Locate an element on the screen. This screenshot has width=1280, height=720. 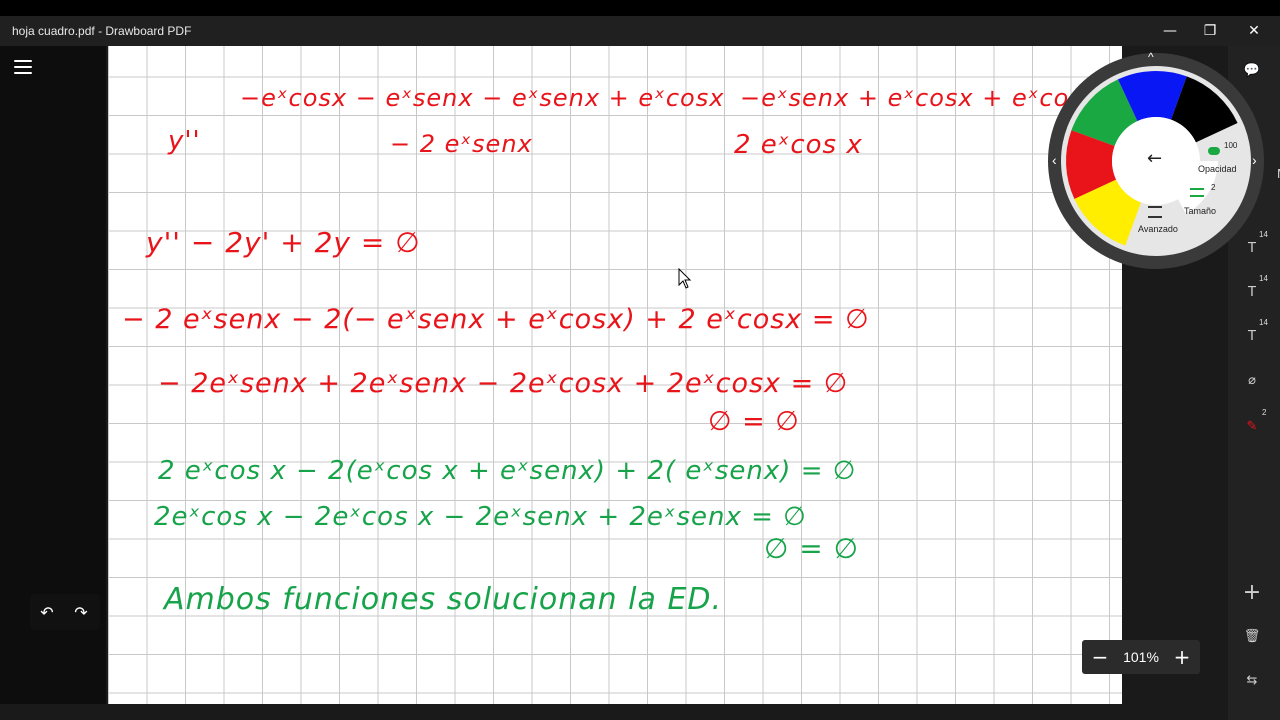
zoom-out-button: − is located at coordinates (1100, 657).